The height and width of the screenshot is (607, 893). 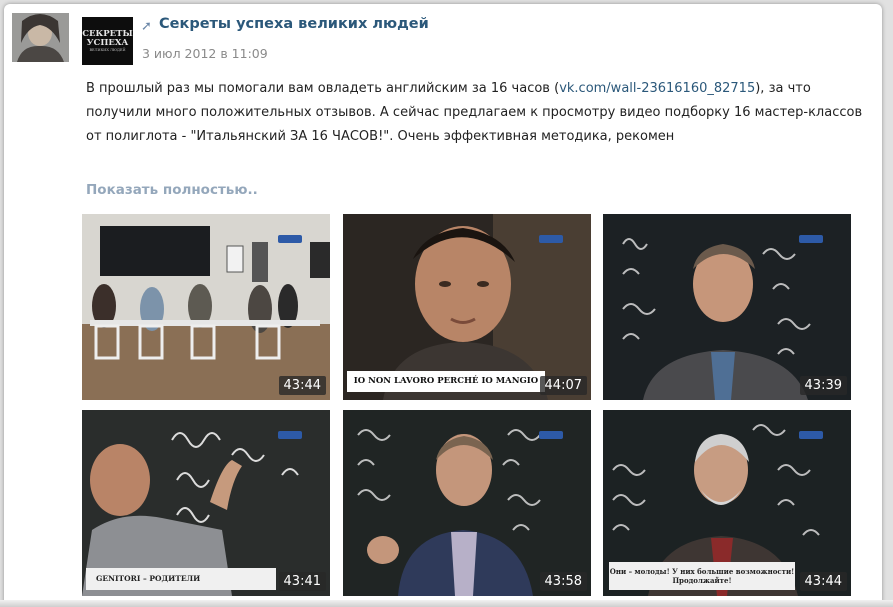 What do you see at coordinates (446, 603) in the screenshot?
I see `bottom-shadow-strip` at bounding box center [446, 603].